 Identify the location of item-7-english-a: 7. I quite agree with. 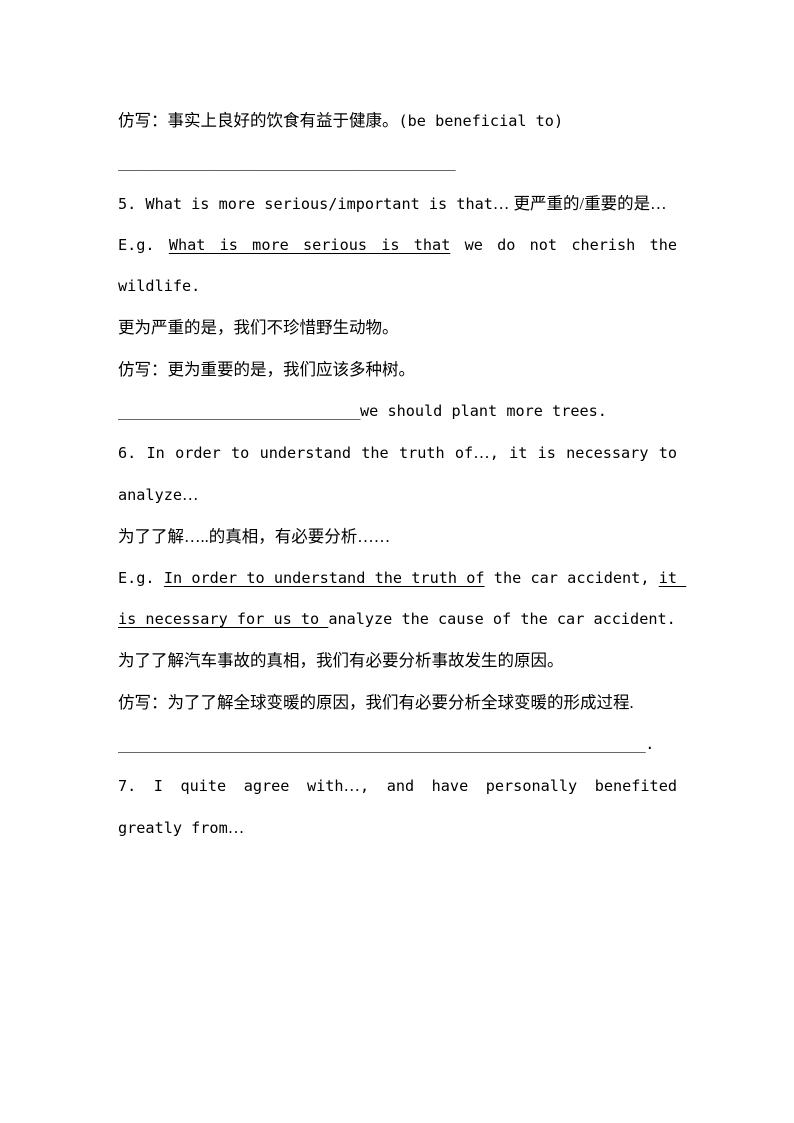
(231, 786).